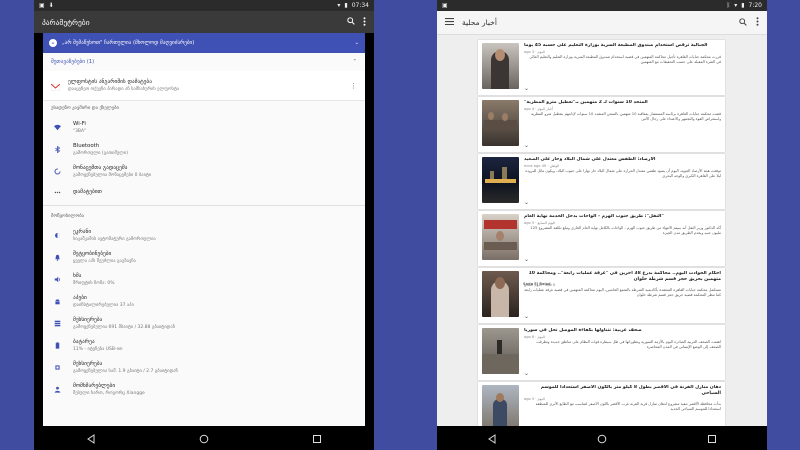 The width and height of the screenshot is (800, 450). I want to click on setting-title: აპები, so click(80, 297).